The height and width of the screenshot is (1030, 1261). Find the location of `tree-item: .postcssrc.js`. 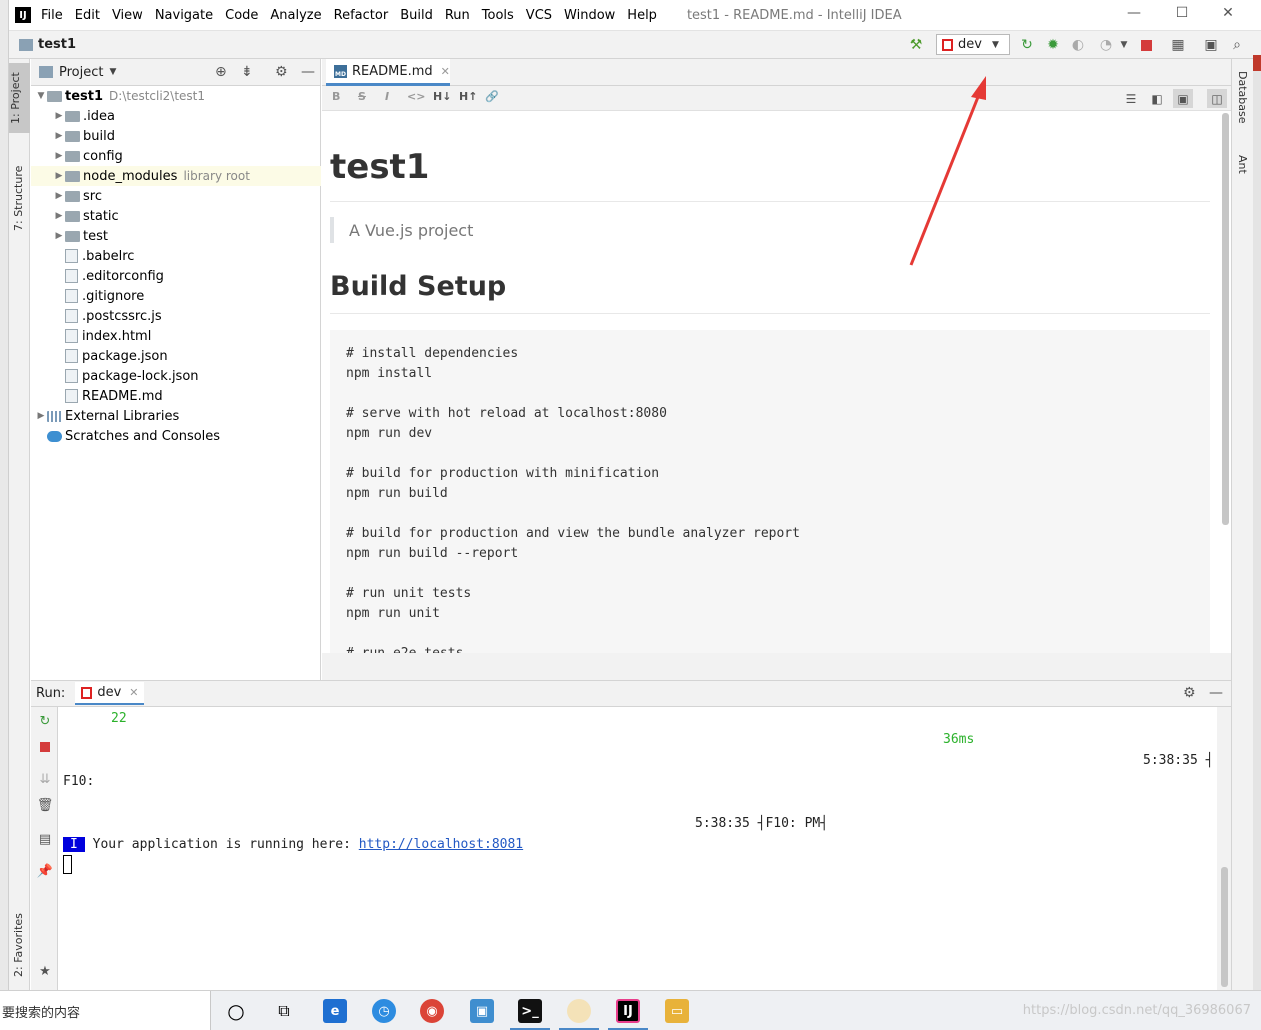

tree-item: .postcssrc.js is located at coordinates (176, 316).